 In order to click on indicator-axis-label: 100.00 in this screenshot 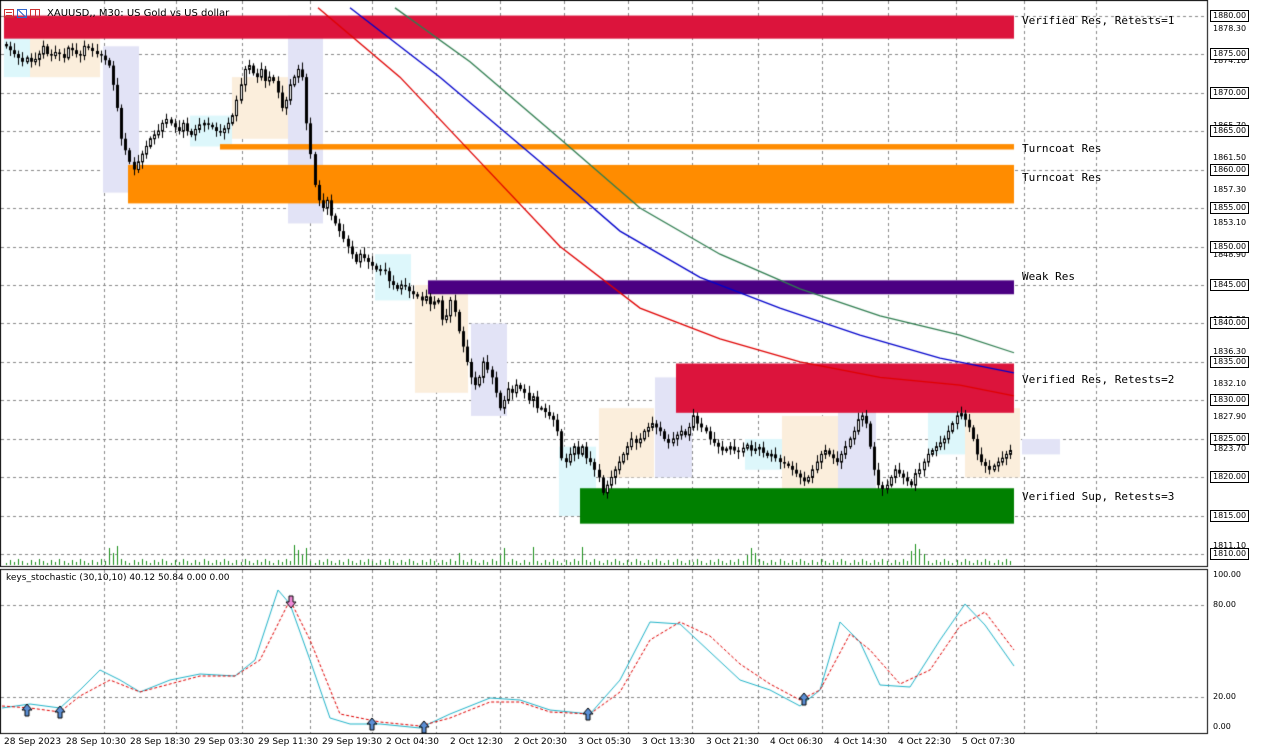, I will do `click(1227, 574)`.